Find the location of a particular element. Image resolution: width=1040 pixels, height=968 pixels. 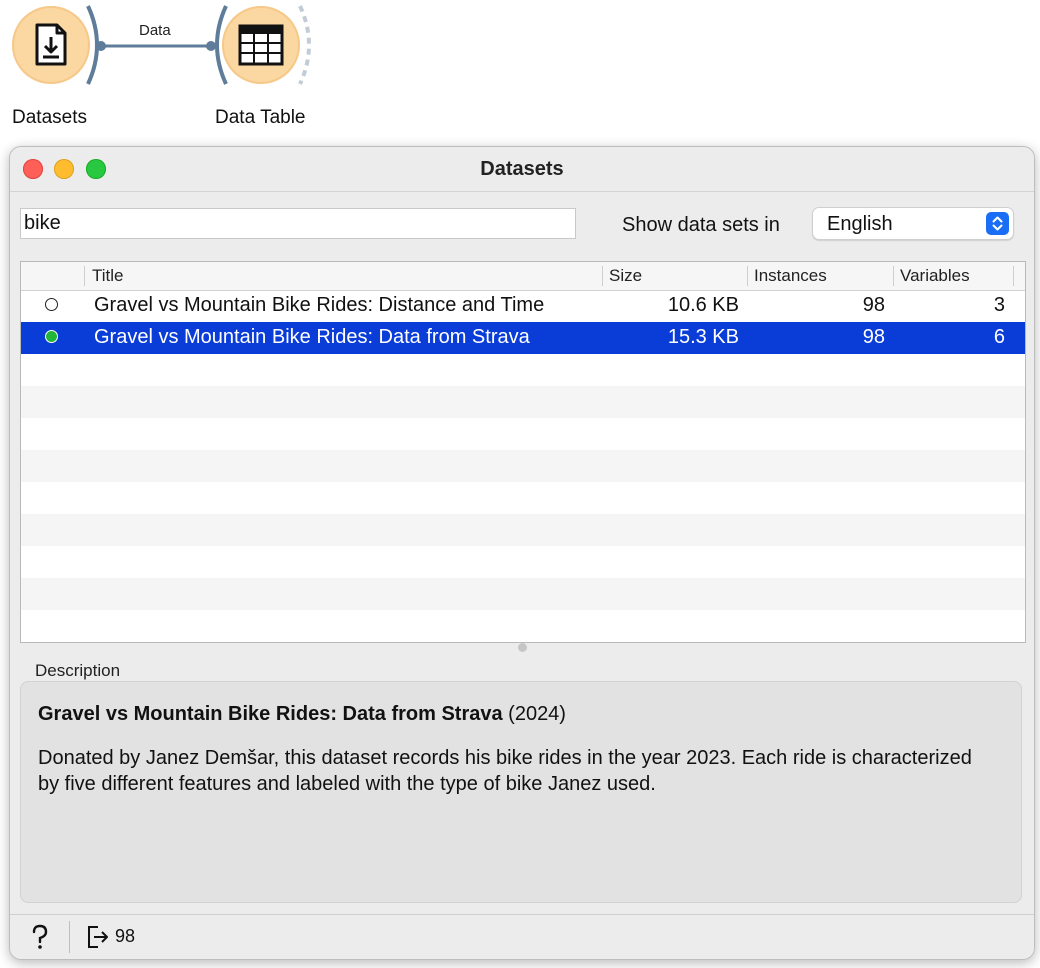

title-bar: Datasets is located at coordinates (522, 169).